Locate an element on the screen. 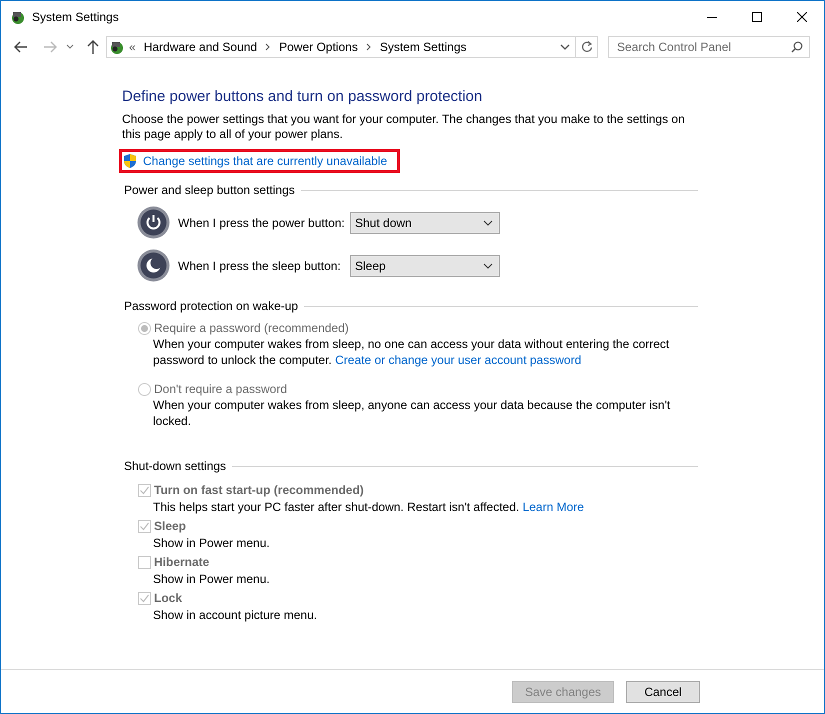  section-title: Password protection on wake-up is located at coordinates (210, 306).